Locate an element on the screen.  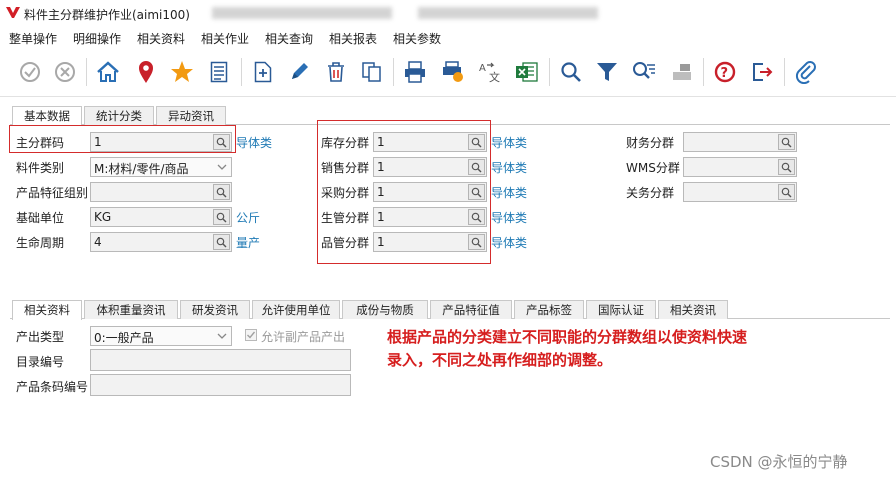
stamp-icon is located at coordinates (682, 72).